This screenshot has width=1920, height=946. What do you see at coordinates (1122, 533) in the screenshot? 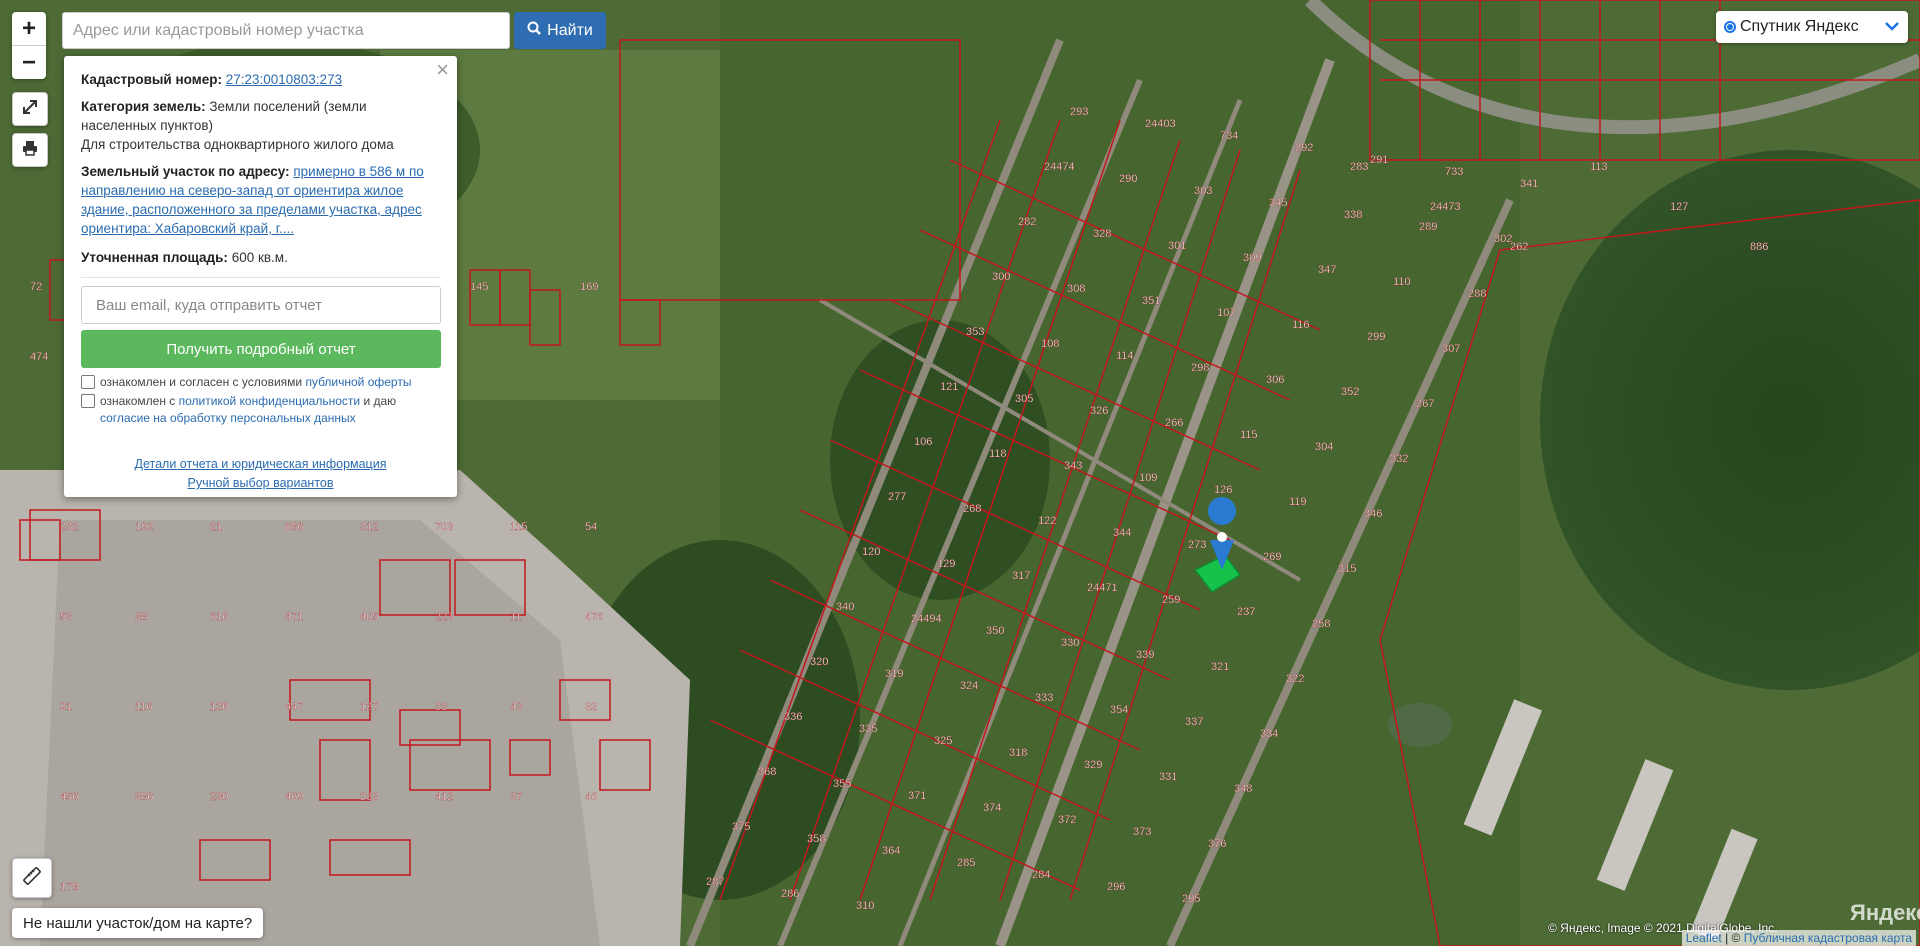
I see `parcel-number-label: 344` at bounding box center [1122, 533].